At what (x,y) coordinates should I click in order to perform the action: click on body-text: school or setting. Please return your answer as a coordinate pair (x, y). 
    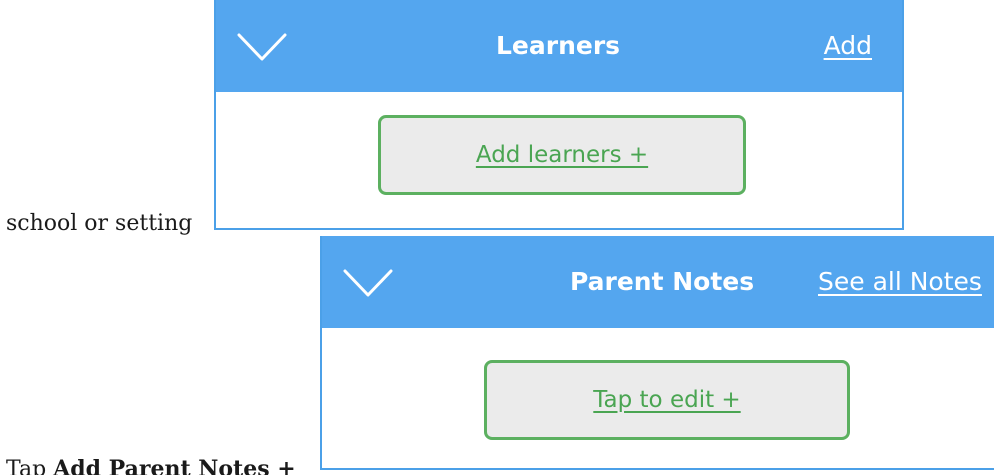
    Looking at the image, I should click on (99, 223).